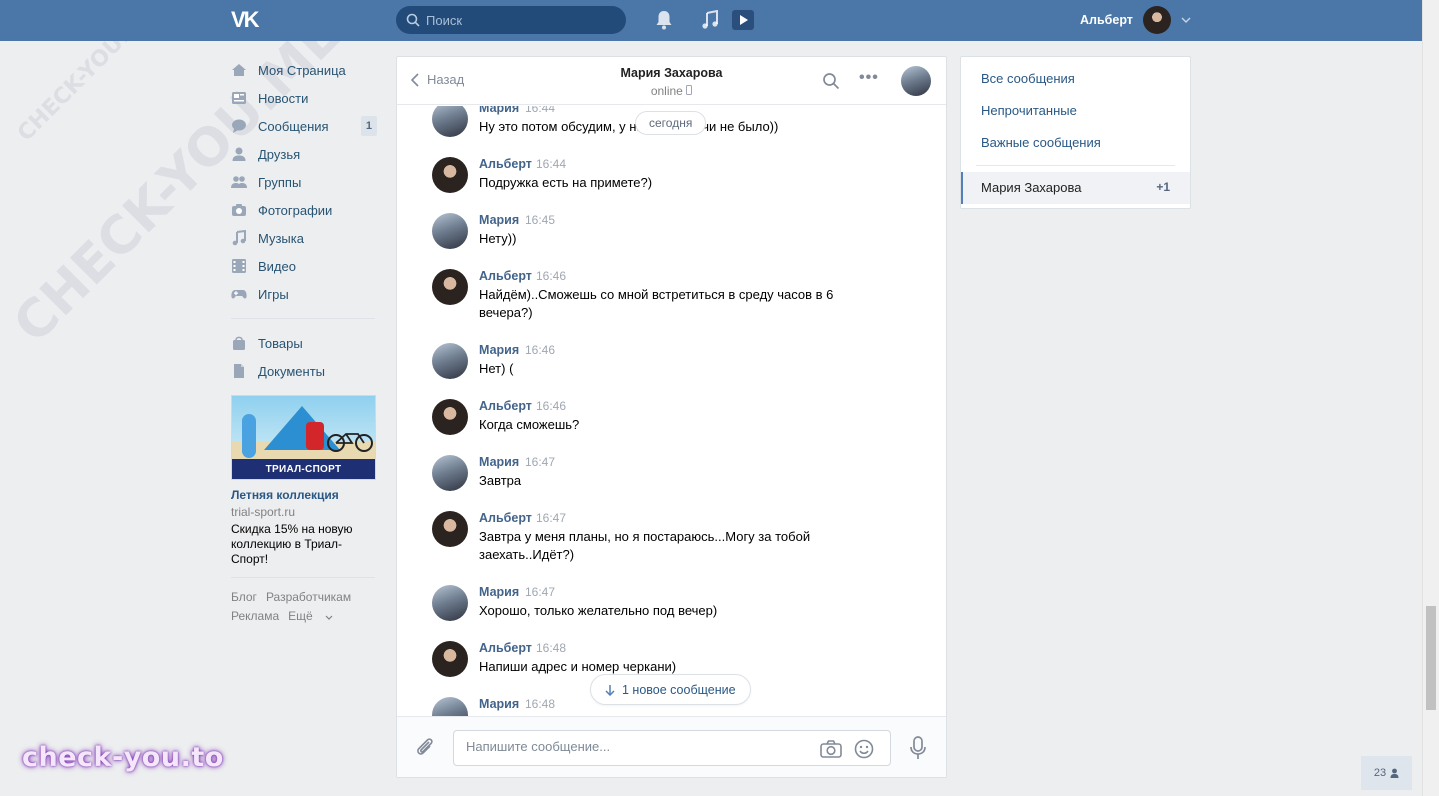  What do you see at coordinates (1186, 20) in the screenshot?
I see `chevron-down-icon` at bounding box center [1186, 20].